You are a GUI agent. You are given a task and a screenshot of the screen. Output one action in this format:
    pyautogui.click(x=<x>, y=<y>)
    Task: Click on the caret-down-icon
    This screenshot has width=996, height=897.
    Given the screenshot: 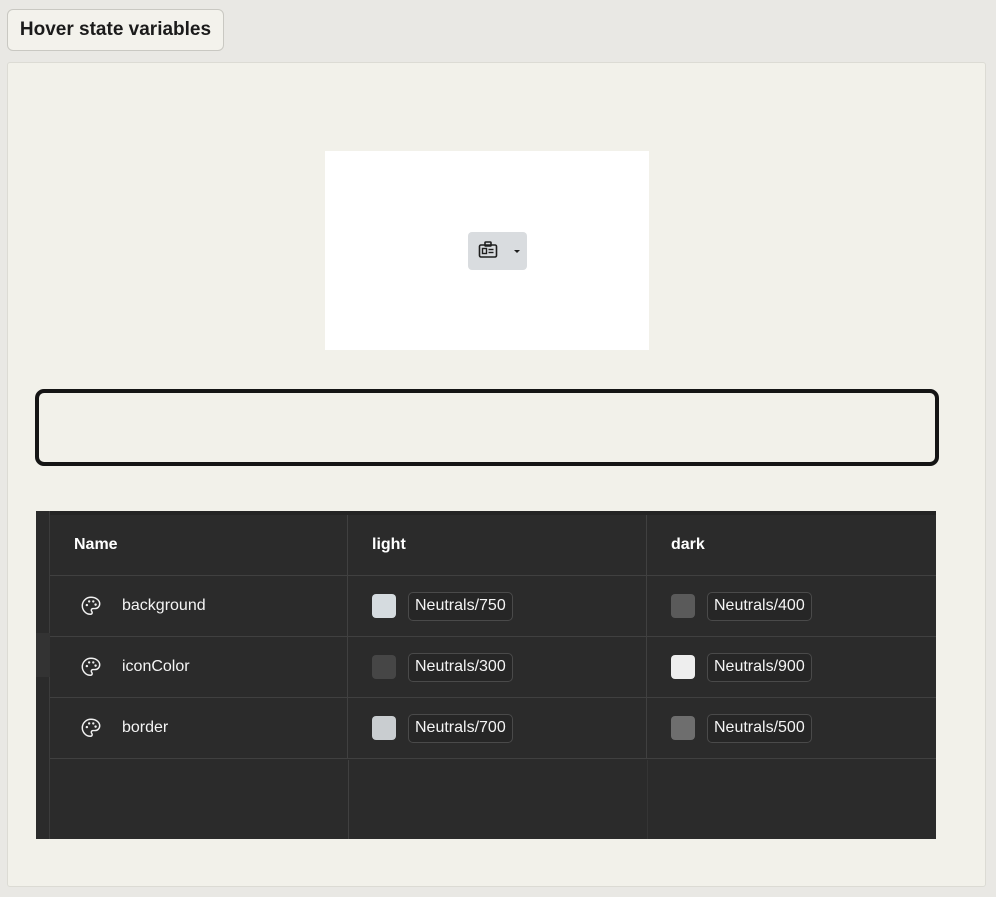 What is the action you would take?
    pyautogui.click(x=517, y=251)
    